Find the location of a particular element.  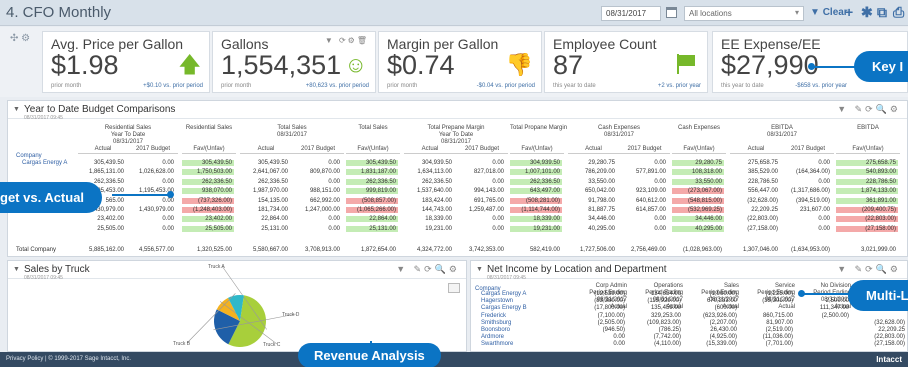

table-cell: (2,519.00) is located at coordinates (779, 330).